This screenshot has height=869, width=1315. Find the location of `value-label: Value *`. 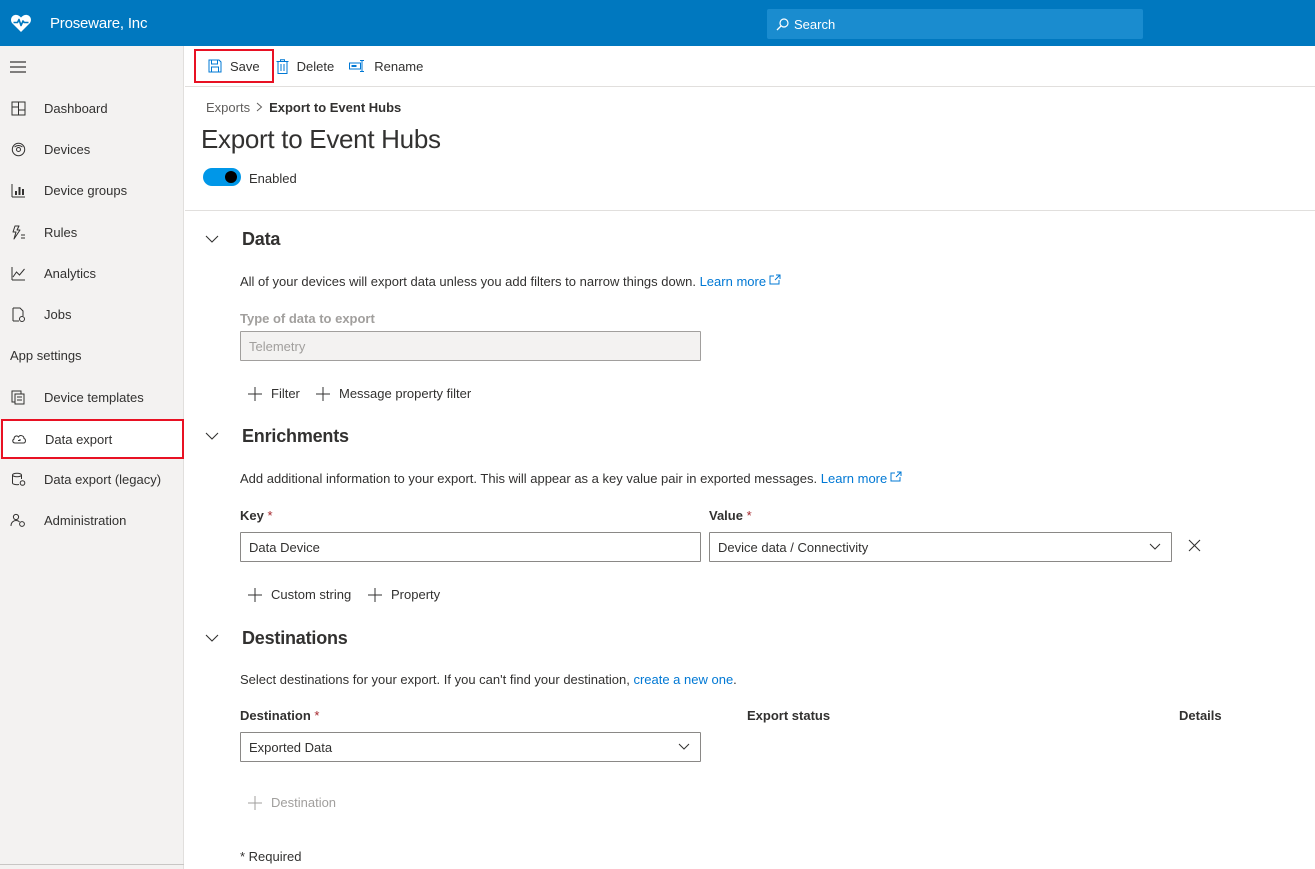

value-label: Value * is located at coordinates (730, 515).